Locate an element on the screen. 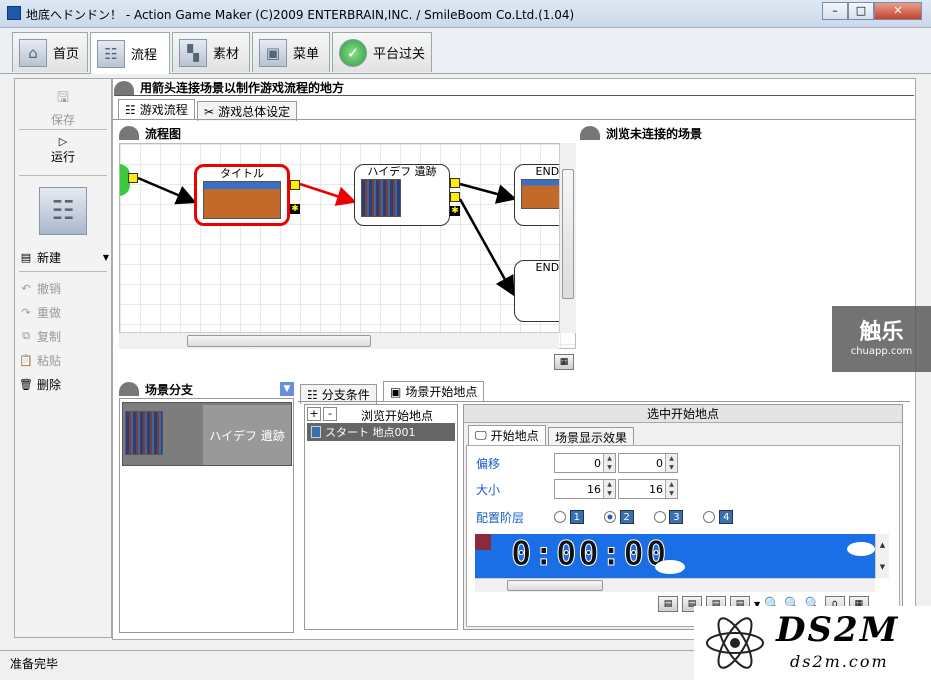  menu-icon: ▣ is located at coordinates (273, 52).